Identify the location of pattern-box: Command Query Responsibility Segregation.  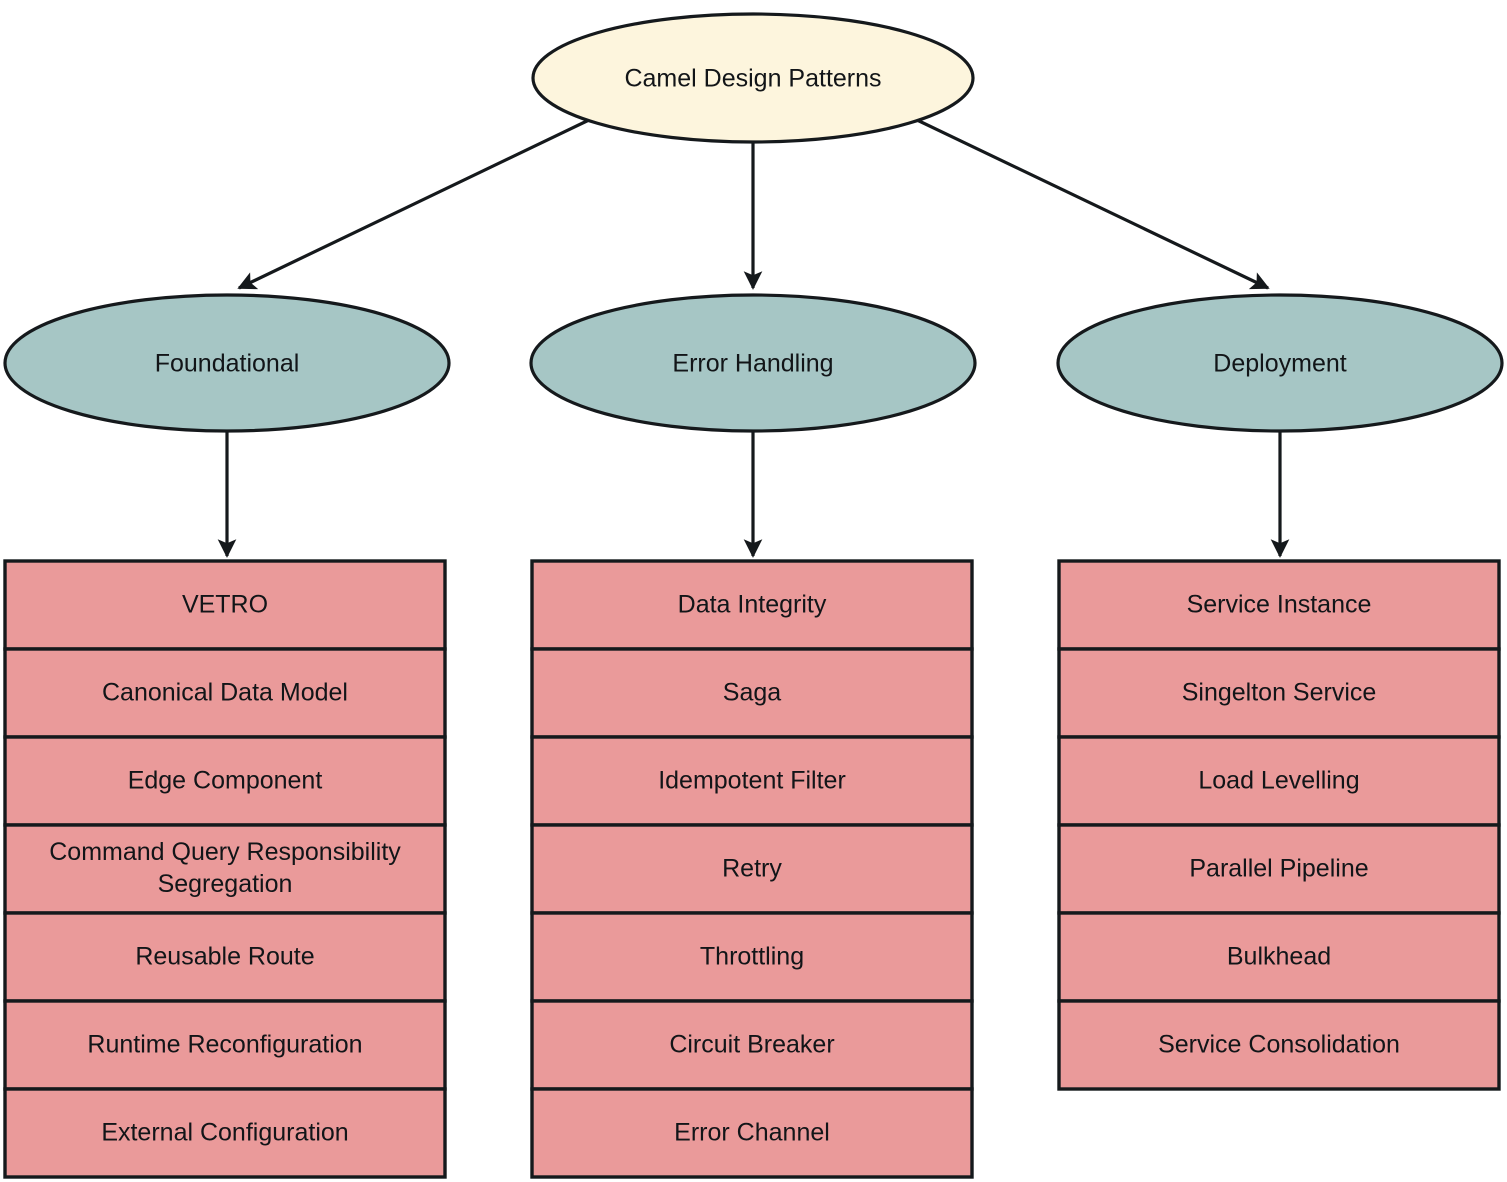
(225, 869).